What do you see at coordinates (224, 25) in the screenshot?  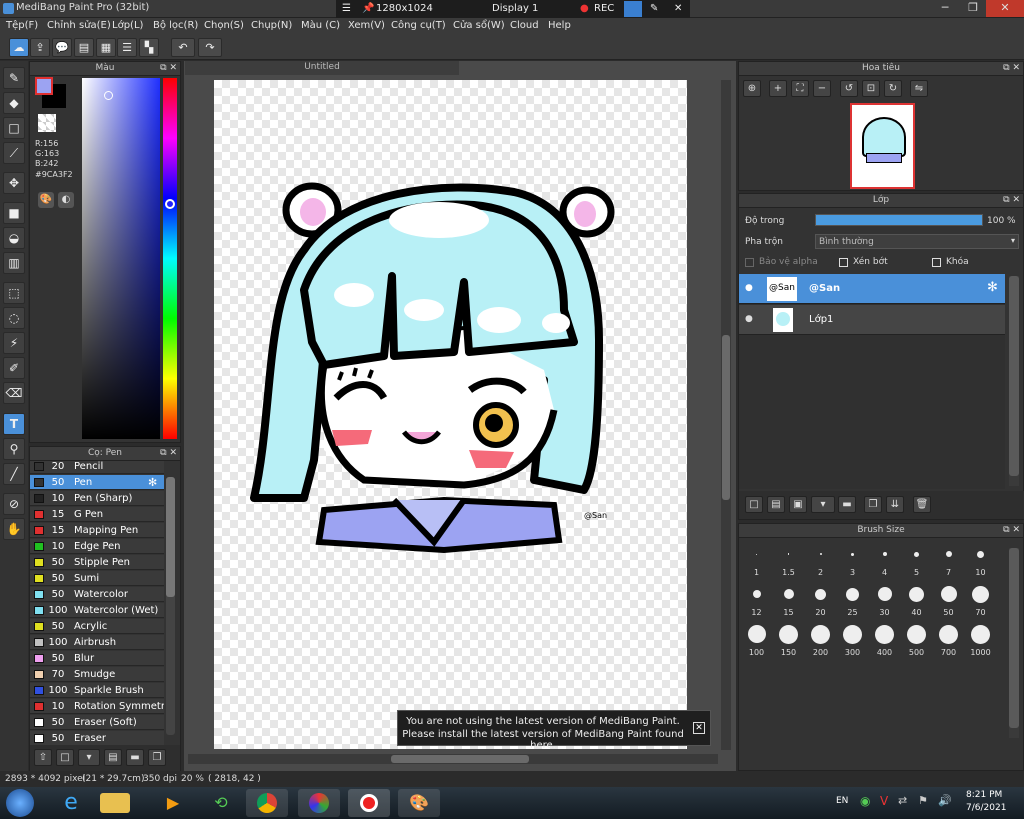 I see `menu-select: Chọn(S)` at bounding box center [224, 25].